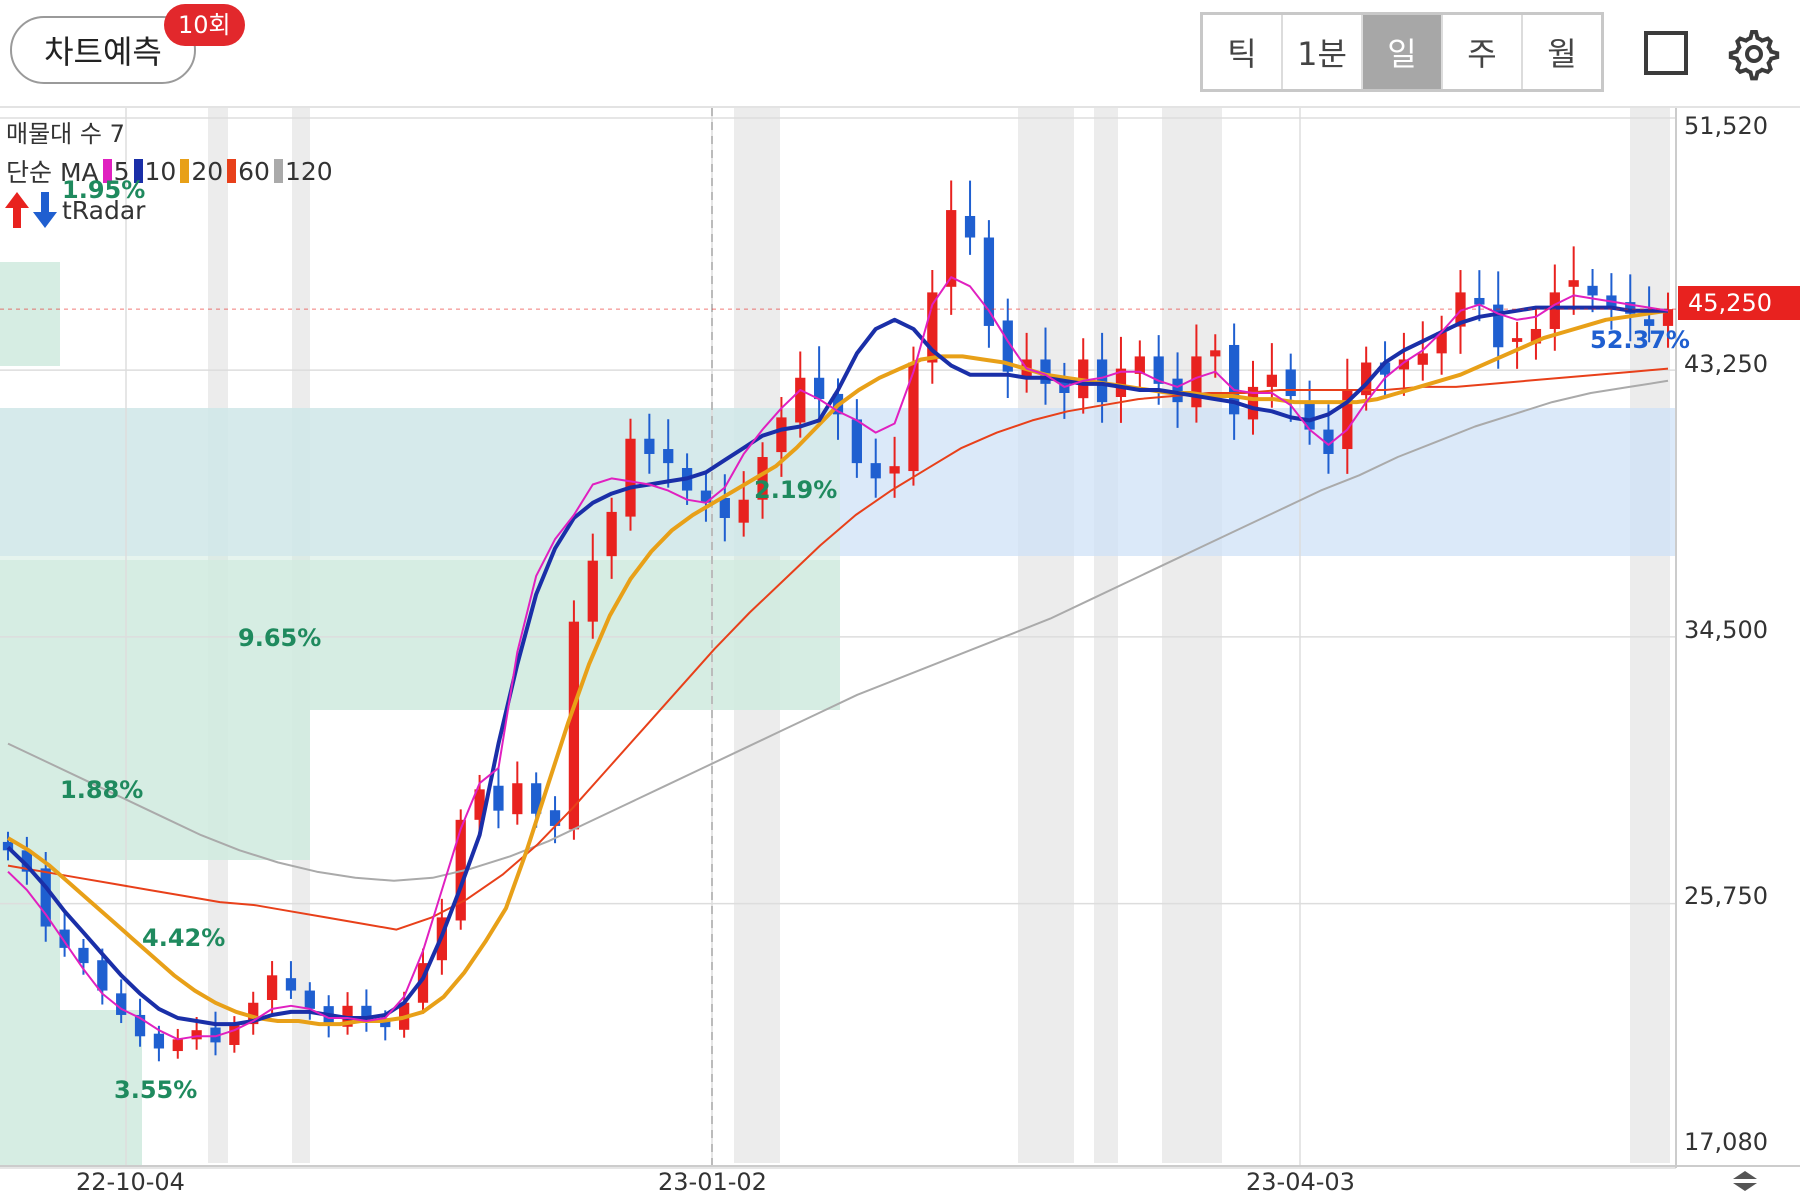 The height and width of the screenshot is (1197, 1800). What do you see at coordinates (712, 1182) in the screenshot?
I see `x-tick-label: 23-01-02` at bounding box center [712, 1182].